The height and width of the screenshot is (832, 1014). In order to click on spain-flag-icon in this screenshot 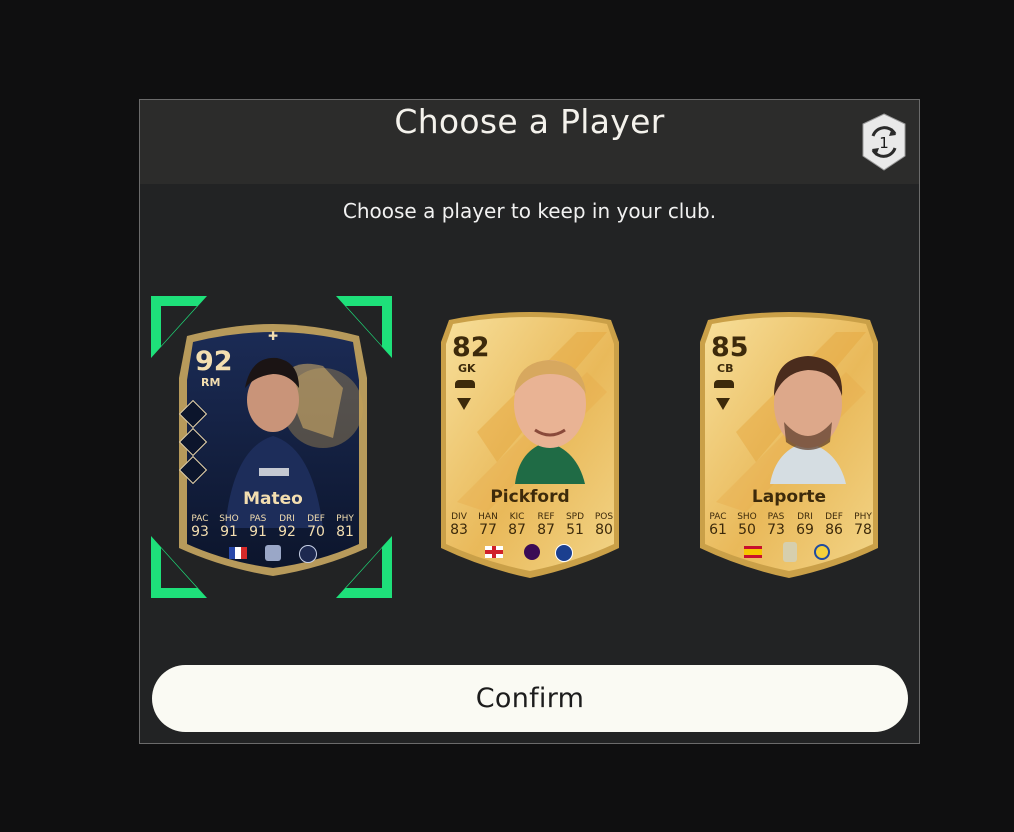, I will do `click(753, 552)`.